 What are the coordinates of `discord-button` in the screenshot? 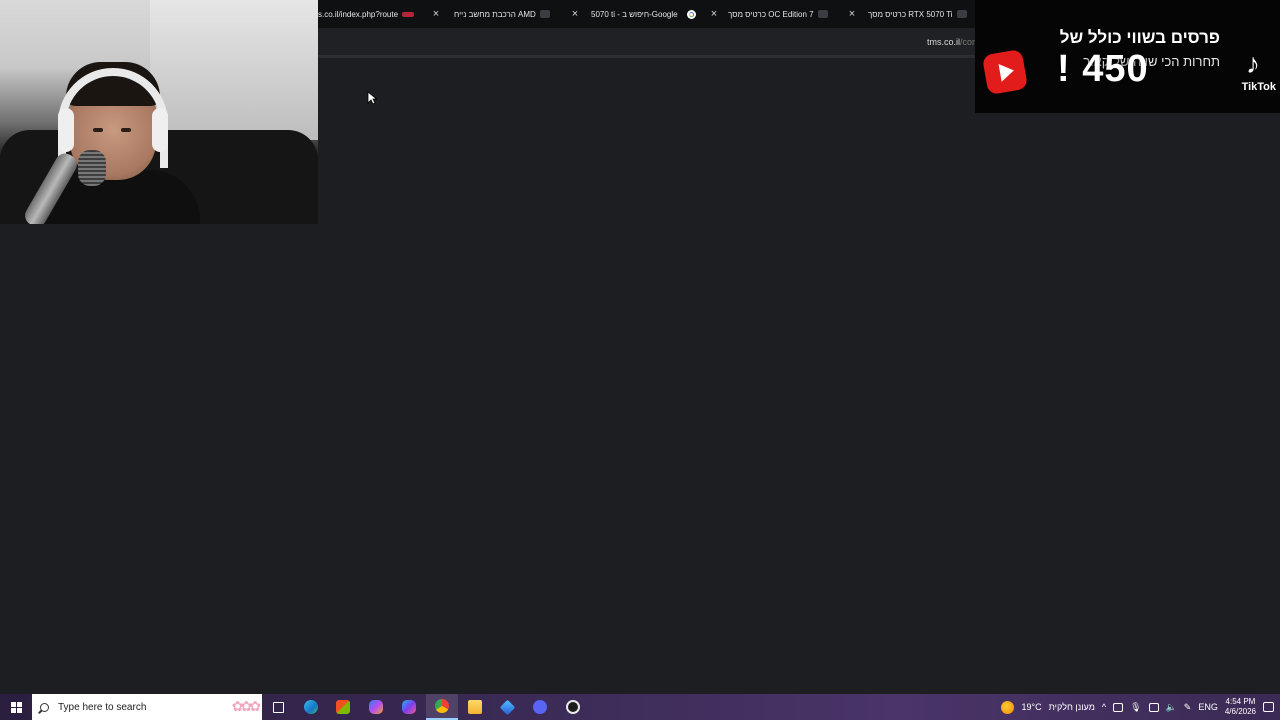 It's located at (540, 707).